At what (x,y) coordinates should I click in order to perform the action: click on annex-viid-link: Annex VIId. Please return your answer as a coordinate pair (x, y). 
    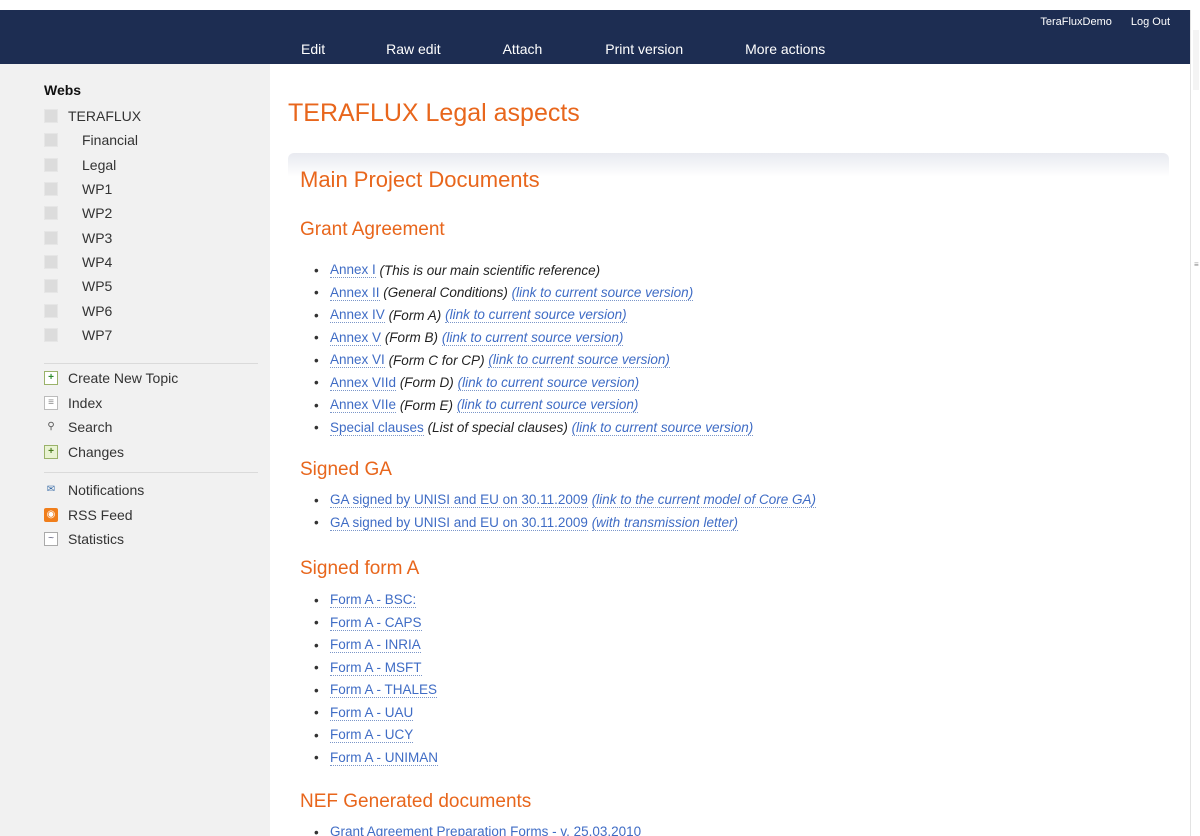
    Looking at the image, I should click on (363, 383).